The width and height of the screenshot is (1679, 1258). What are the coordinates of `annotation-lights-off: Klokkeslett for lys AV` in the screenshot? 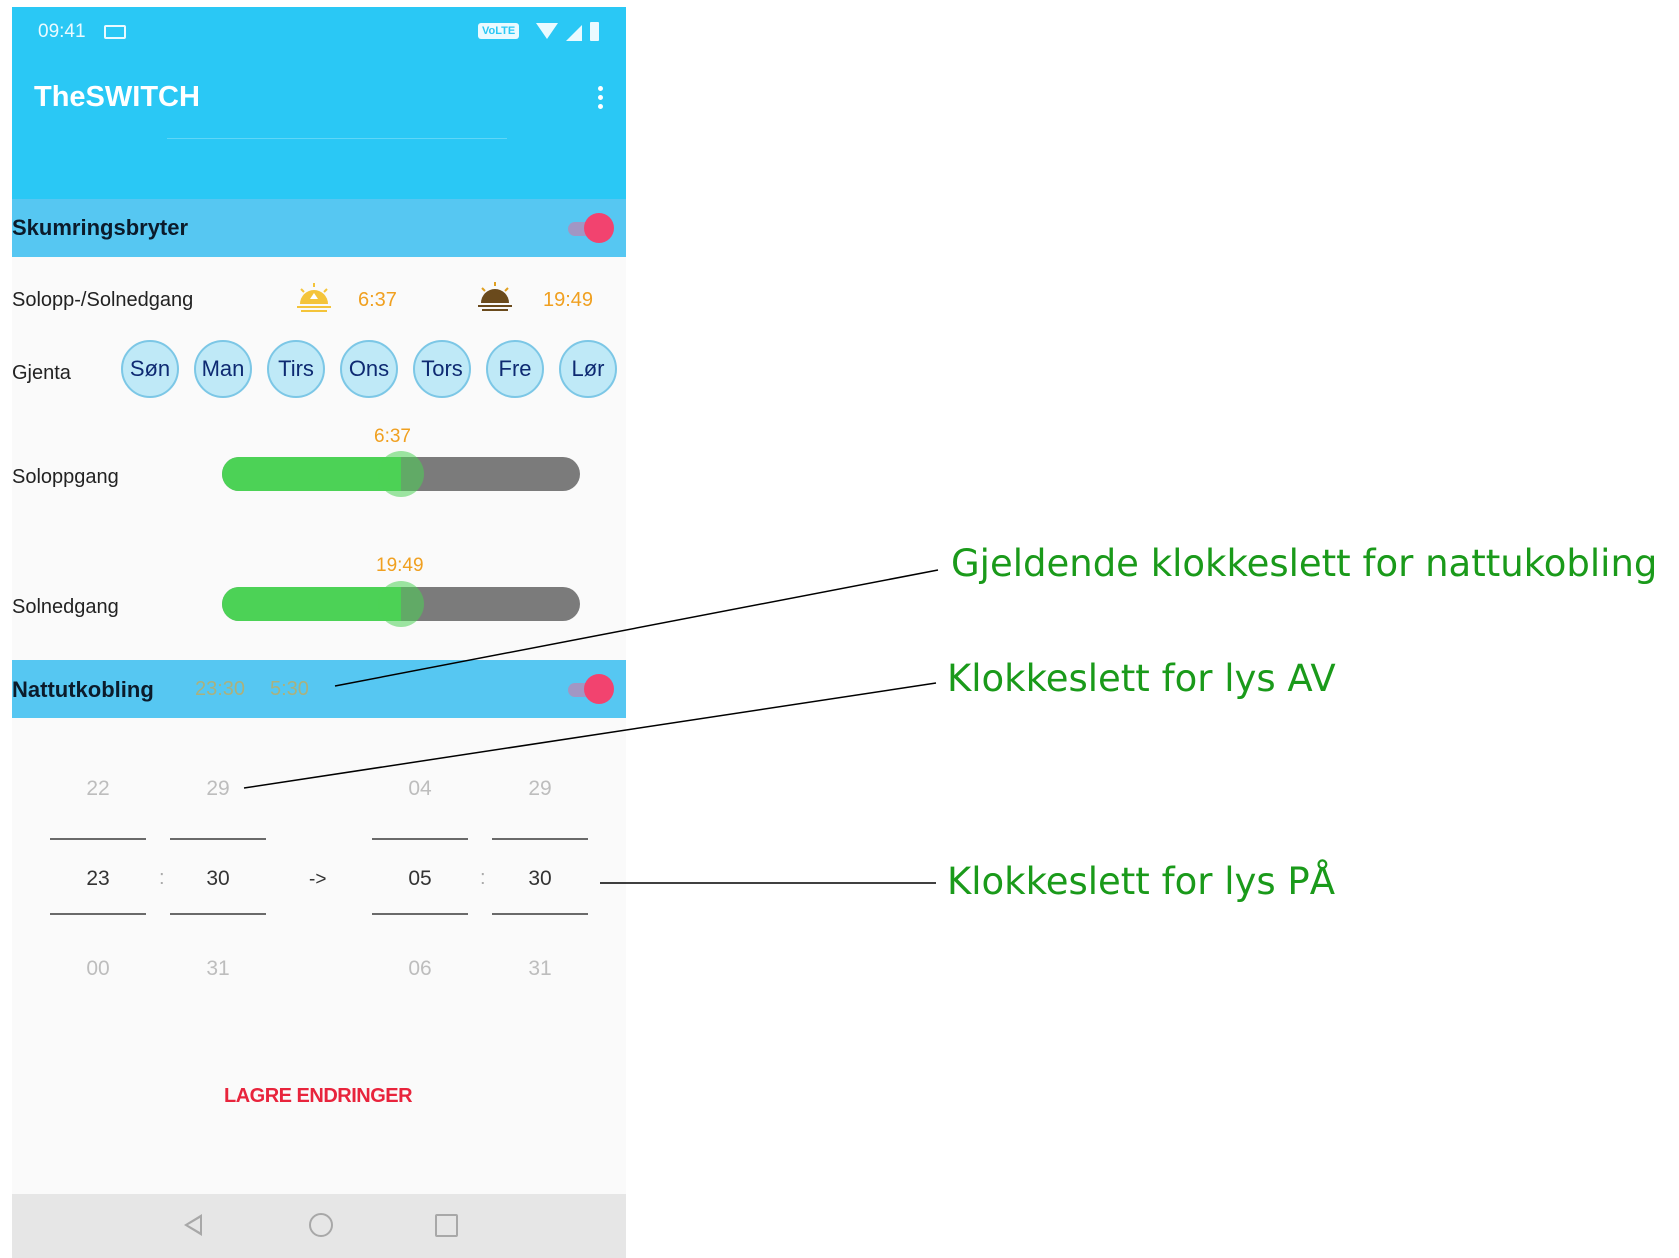 It's located at (1141, 678).